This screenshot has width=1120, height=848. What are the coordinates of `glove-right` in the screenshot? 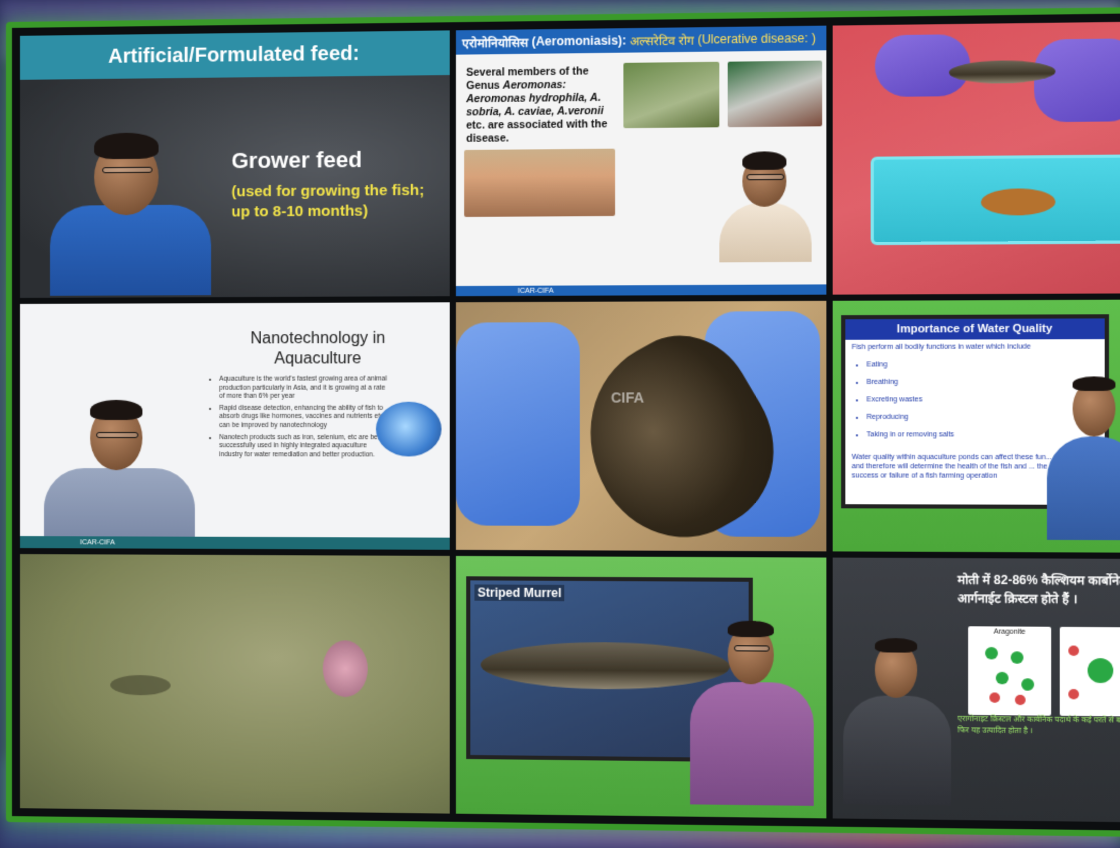 It's located at (1077, 80).